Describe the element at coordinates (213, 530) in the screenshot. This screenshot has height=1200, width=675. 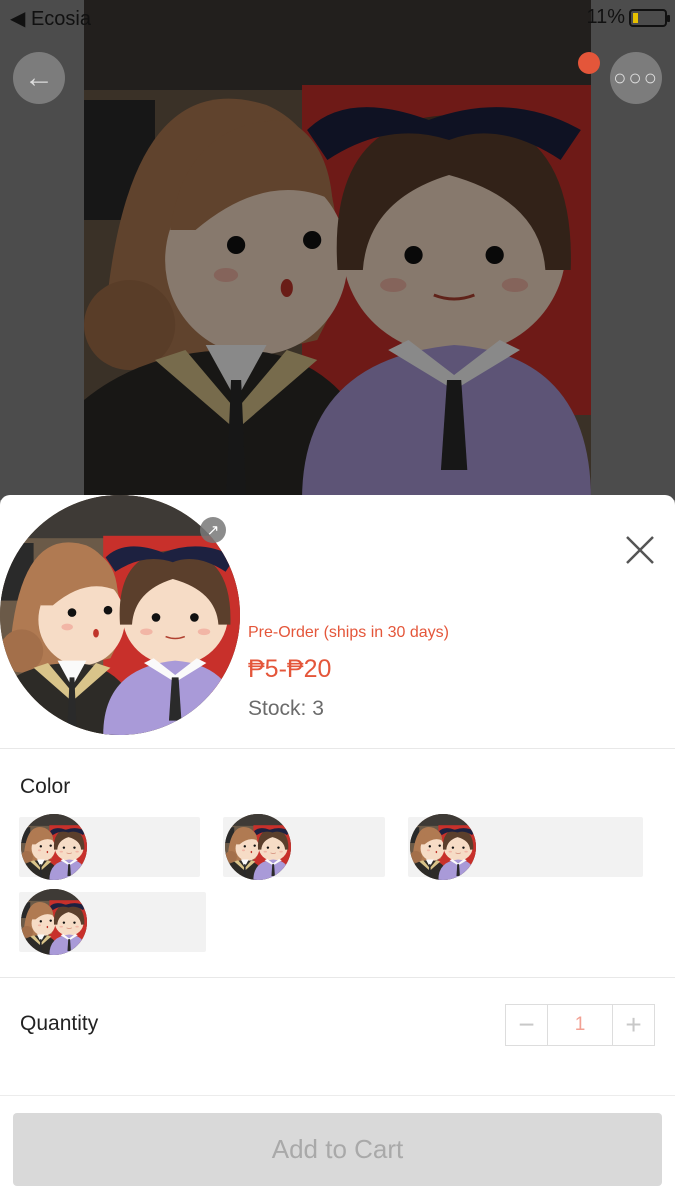
I see `expand-icon: ↗` at that location.